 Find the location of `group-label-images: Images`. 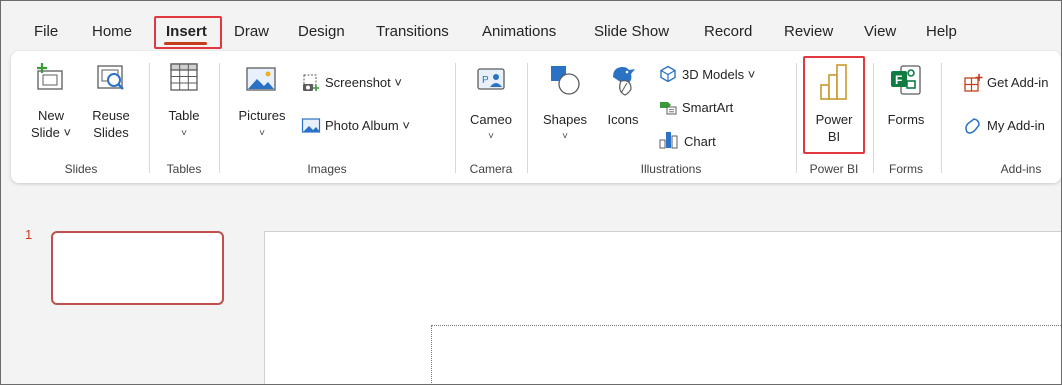

group-label-images: Images is located at coordinates (327, 169).